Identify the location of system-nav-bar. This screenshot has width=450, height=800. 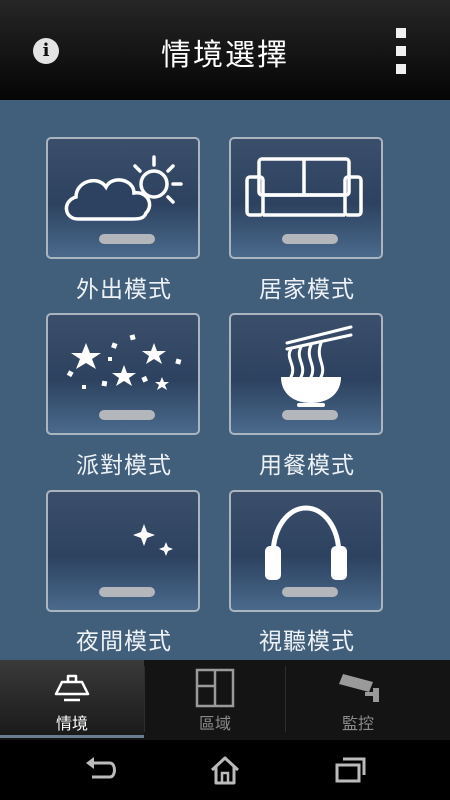
(225, 770).